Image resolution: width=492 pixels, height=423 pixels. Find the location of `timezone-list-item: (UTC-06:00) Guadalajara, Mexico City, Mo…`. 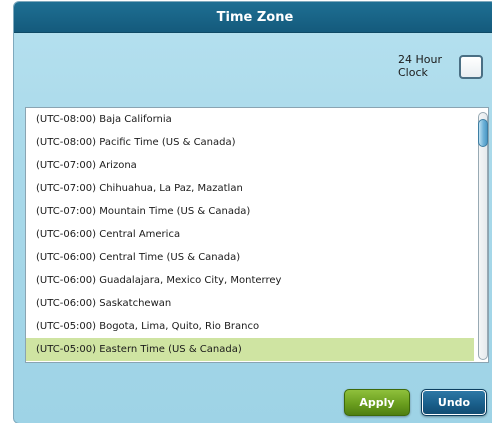

timezone-list-item: (UTC-06:00) Guadalajara, Mexico City, Mo… is located at coordinates (250, 280).